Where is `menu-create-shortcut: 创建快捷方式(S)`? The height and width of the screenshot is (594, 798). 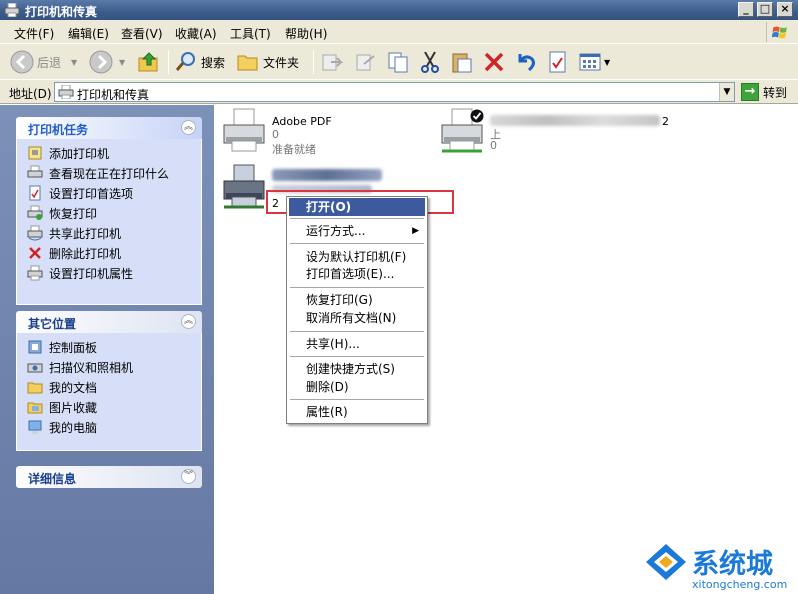 menu-create-shortcut: 创建快捷方式(S) is located at coordinates (357, 369).